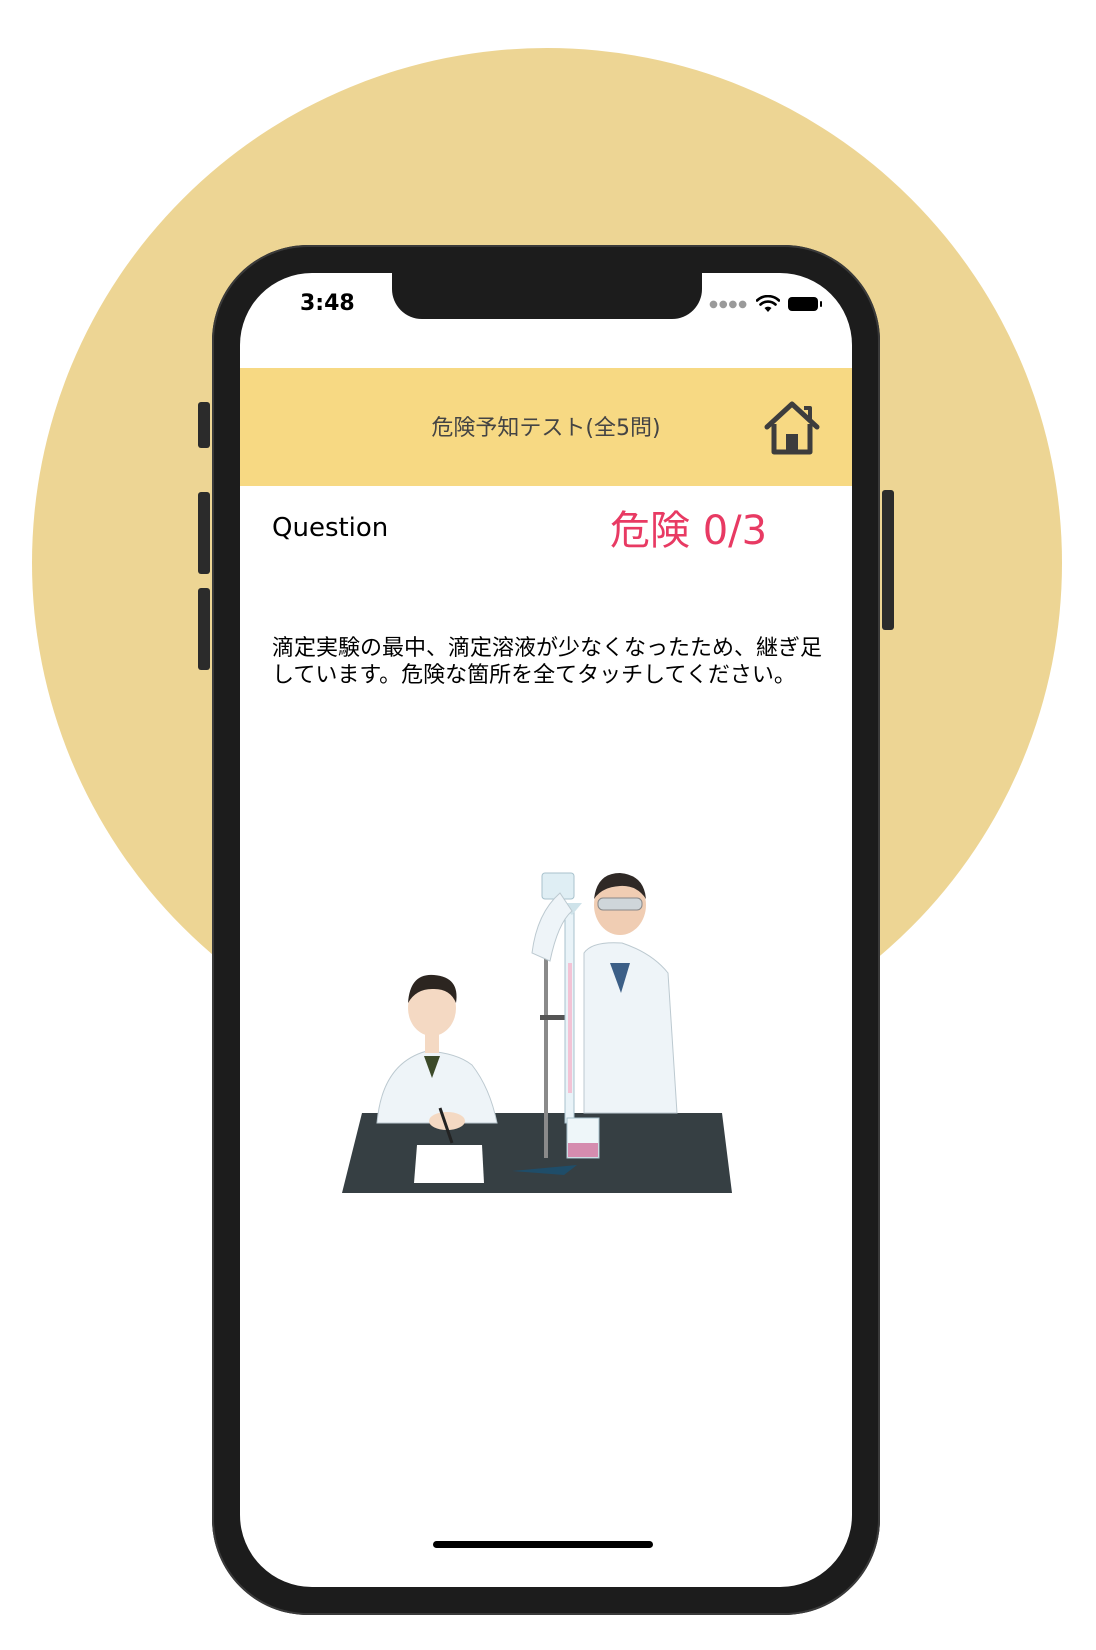  Describe the element at coordinates (805, 304) in the screenshot. I see `battery-icon` at that location.